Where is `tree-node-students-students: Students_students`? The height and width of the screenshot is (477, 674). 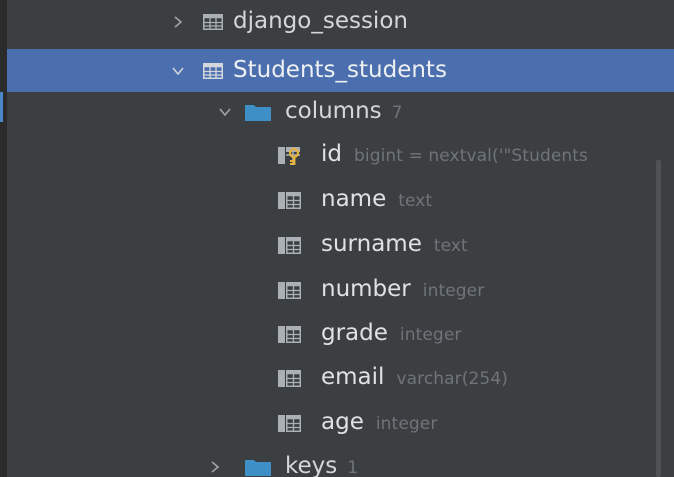
tree-node-students-students: Students_students is located at coordinates (337, 70).